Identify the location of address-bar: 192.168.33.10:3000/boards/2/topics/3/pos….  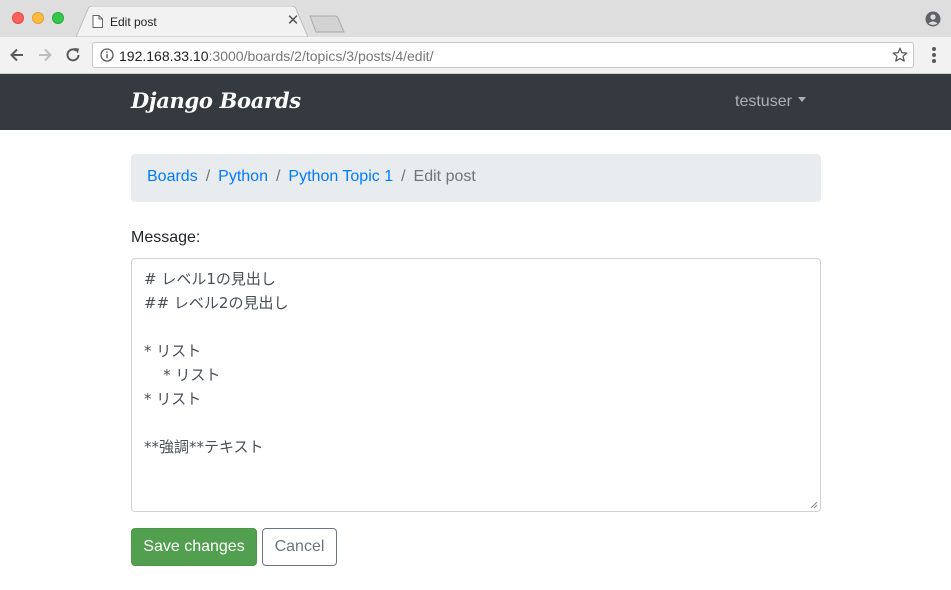
(503, 55).